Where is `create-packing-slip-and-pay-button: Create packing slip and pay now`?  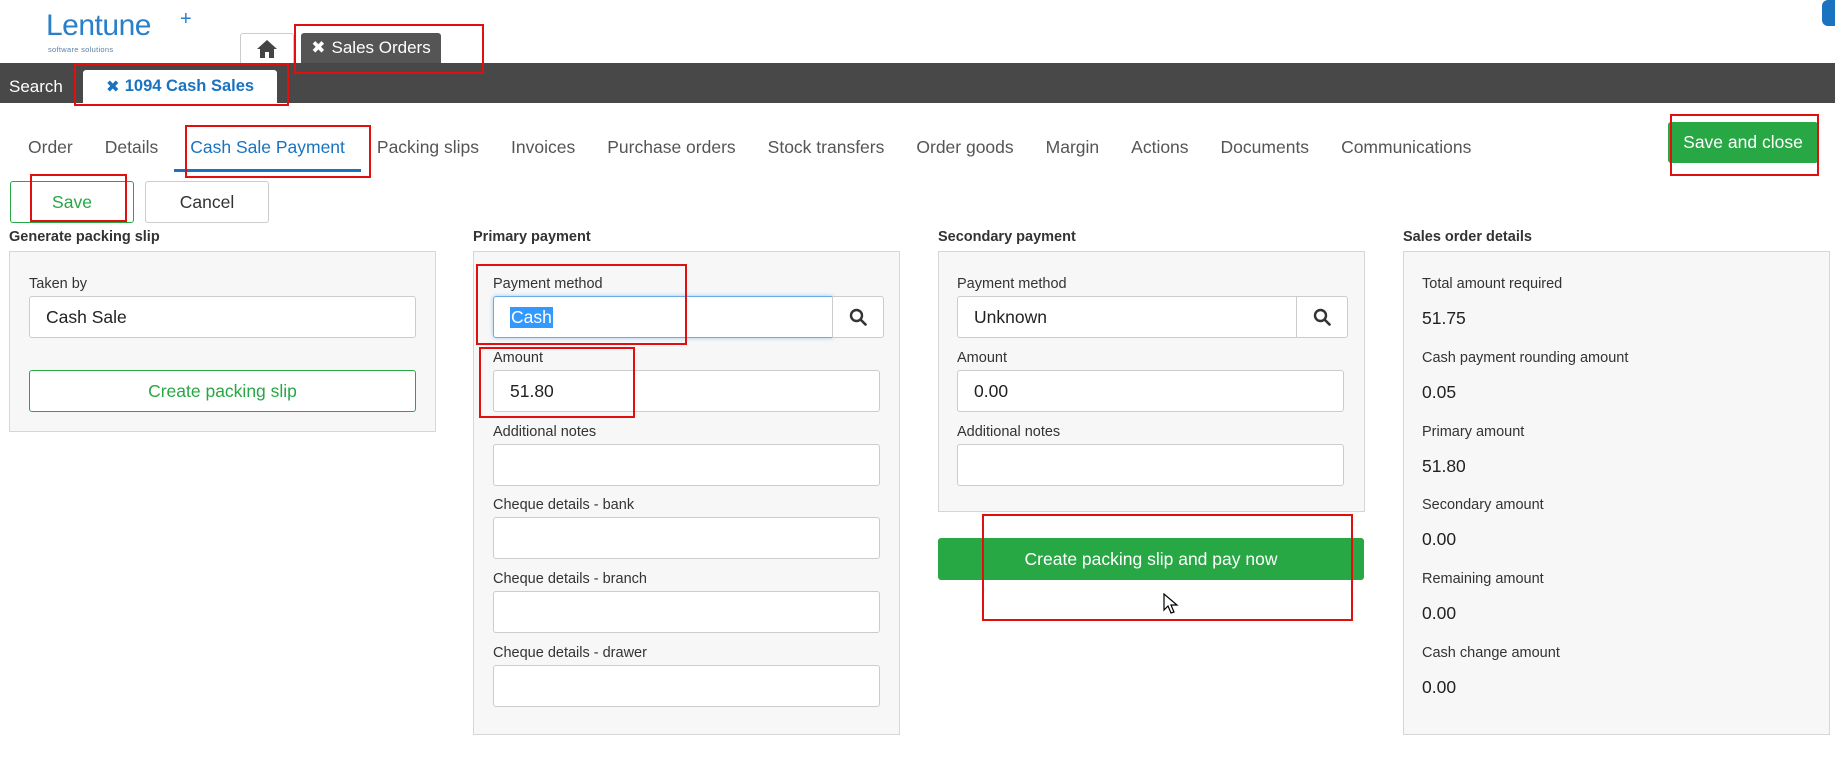 create-packing-slip-and-pay-button: Create packing slip and pay now is located at coordinates (1151, 559).